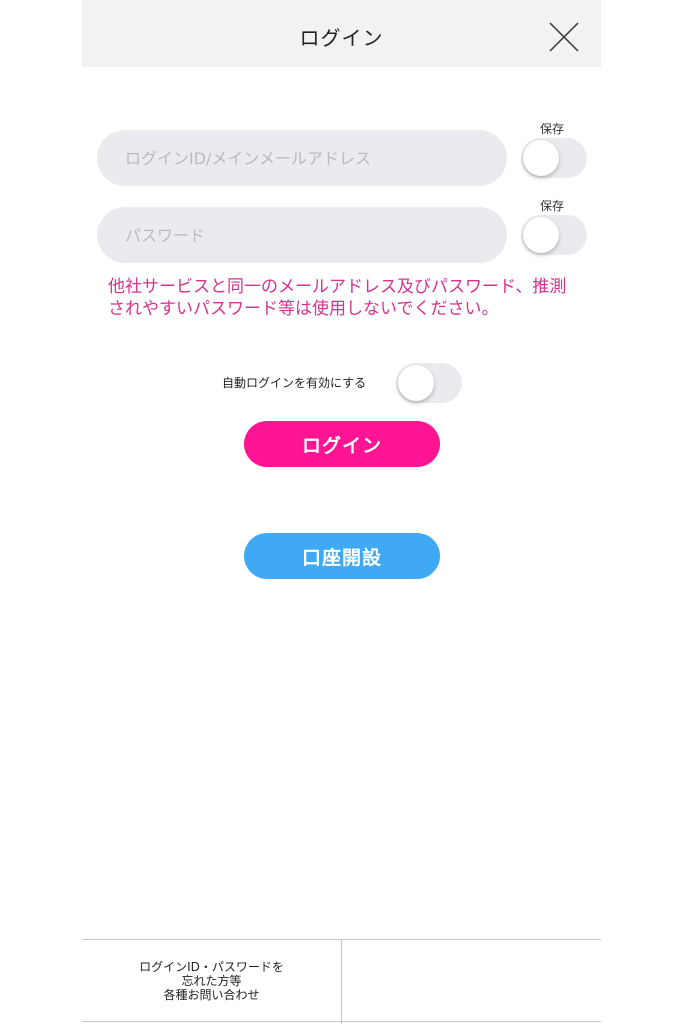 This screenshot has height=1024, width=683. Describe the element at coordinates (211, 995) in the screenshot. I see `forgot-line-3: 各種お問い合わせ` at that location.